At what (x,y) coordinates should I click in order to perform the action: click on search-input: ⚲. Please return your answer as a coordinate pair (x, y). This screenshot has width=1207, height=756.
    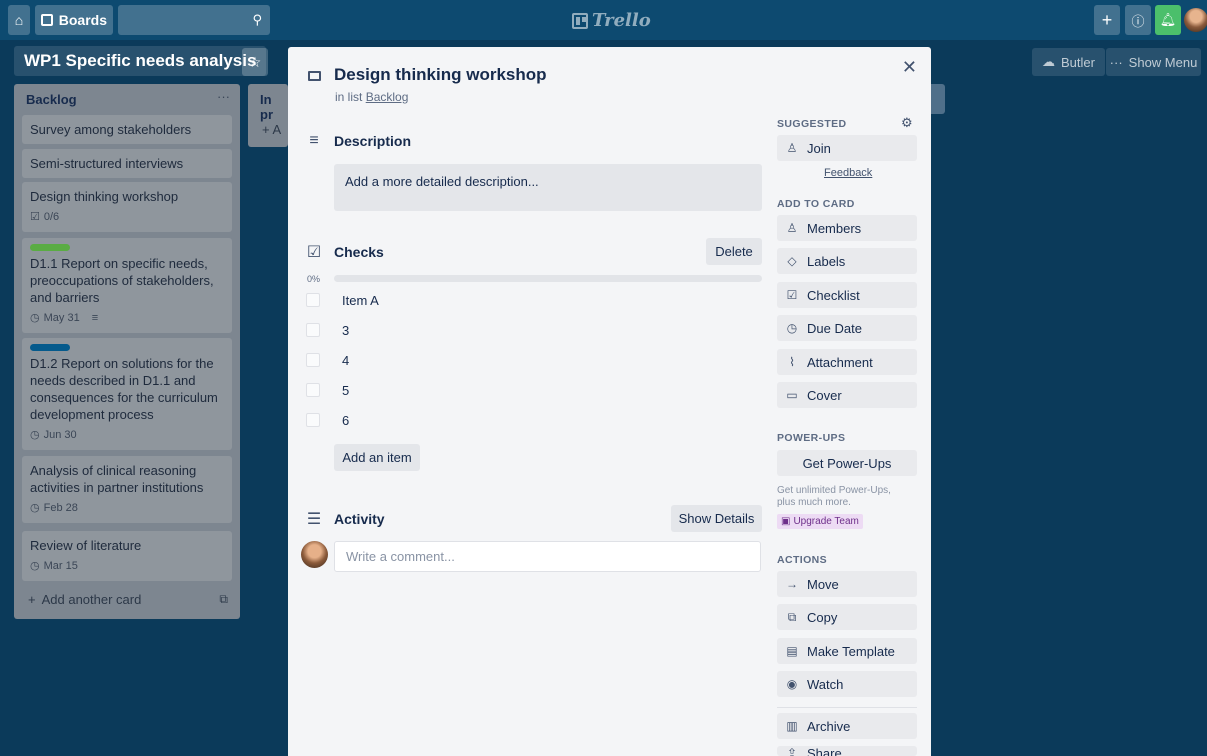
    Looking at the image, I should click on (194, 20).